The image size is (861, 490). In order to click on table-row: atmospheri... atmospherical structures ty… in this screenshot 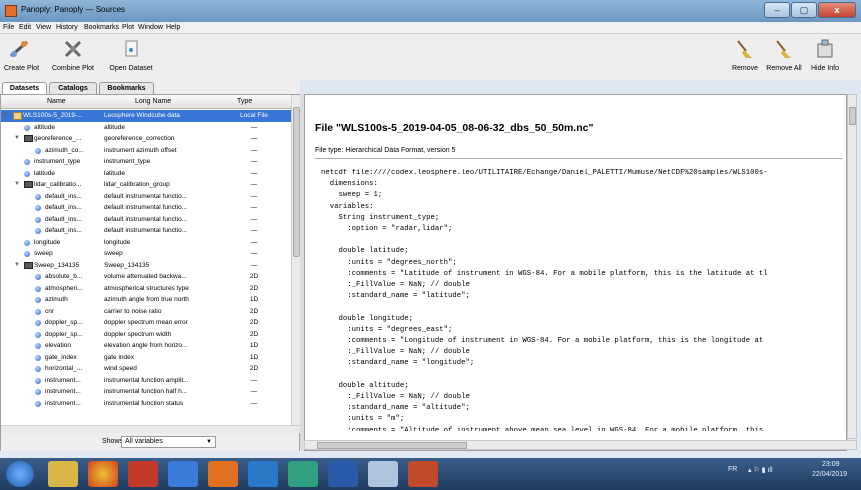, I will do `click(146, 289)`.